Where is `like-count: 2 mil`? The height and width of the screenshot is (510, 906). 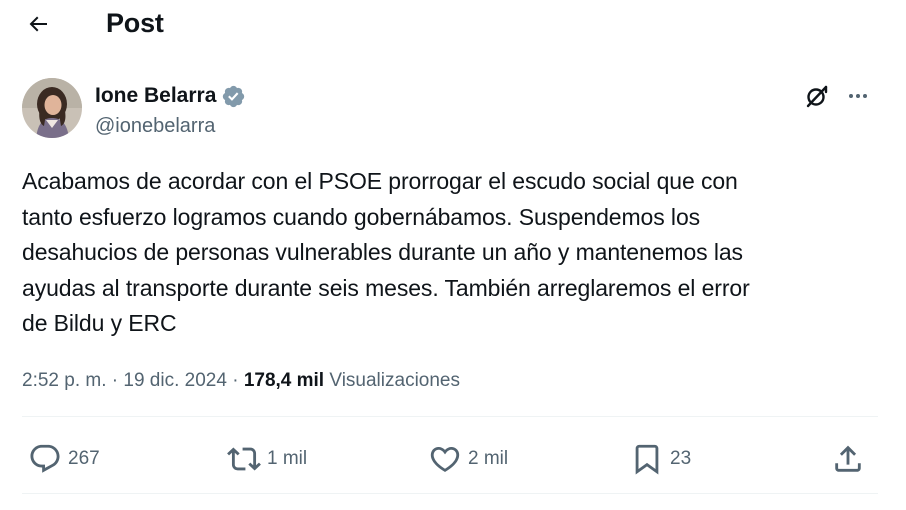 like-count: 2 mil is located at coordinates (488, 458).